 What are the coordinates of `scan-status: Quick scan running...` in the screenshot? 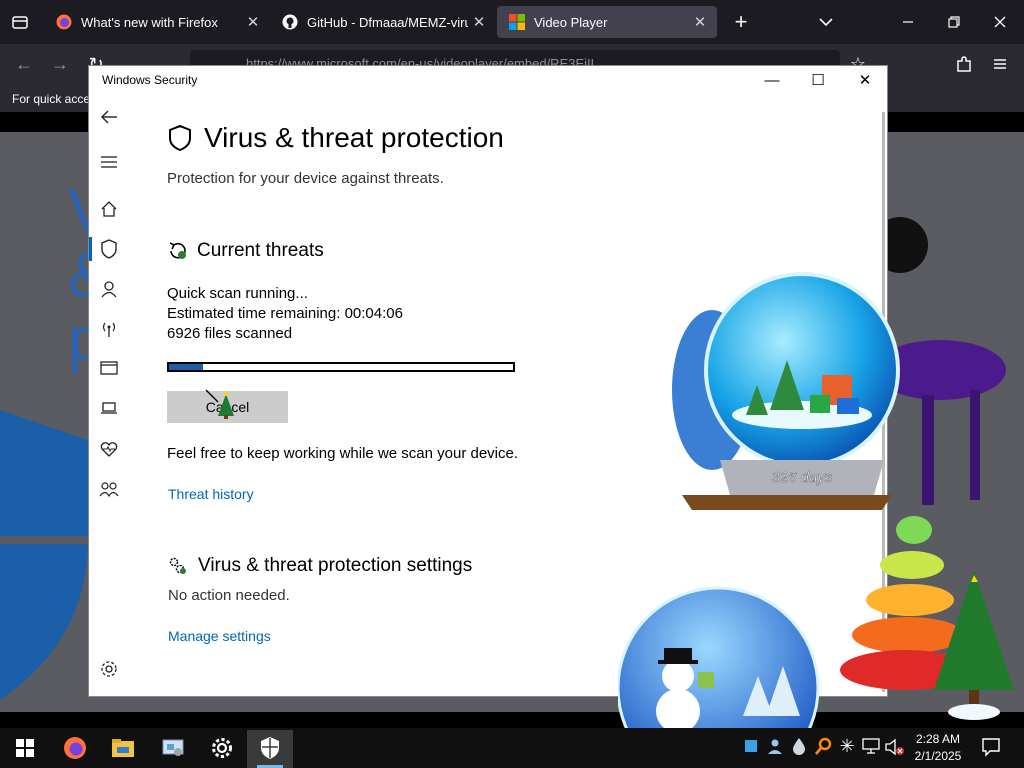 It's located at (237, 293).